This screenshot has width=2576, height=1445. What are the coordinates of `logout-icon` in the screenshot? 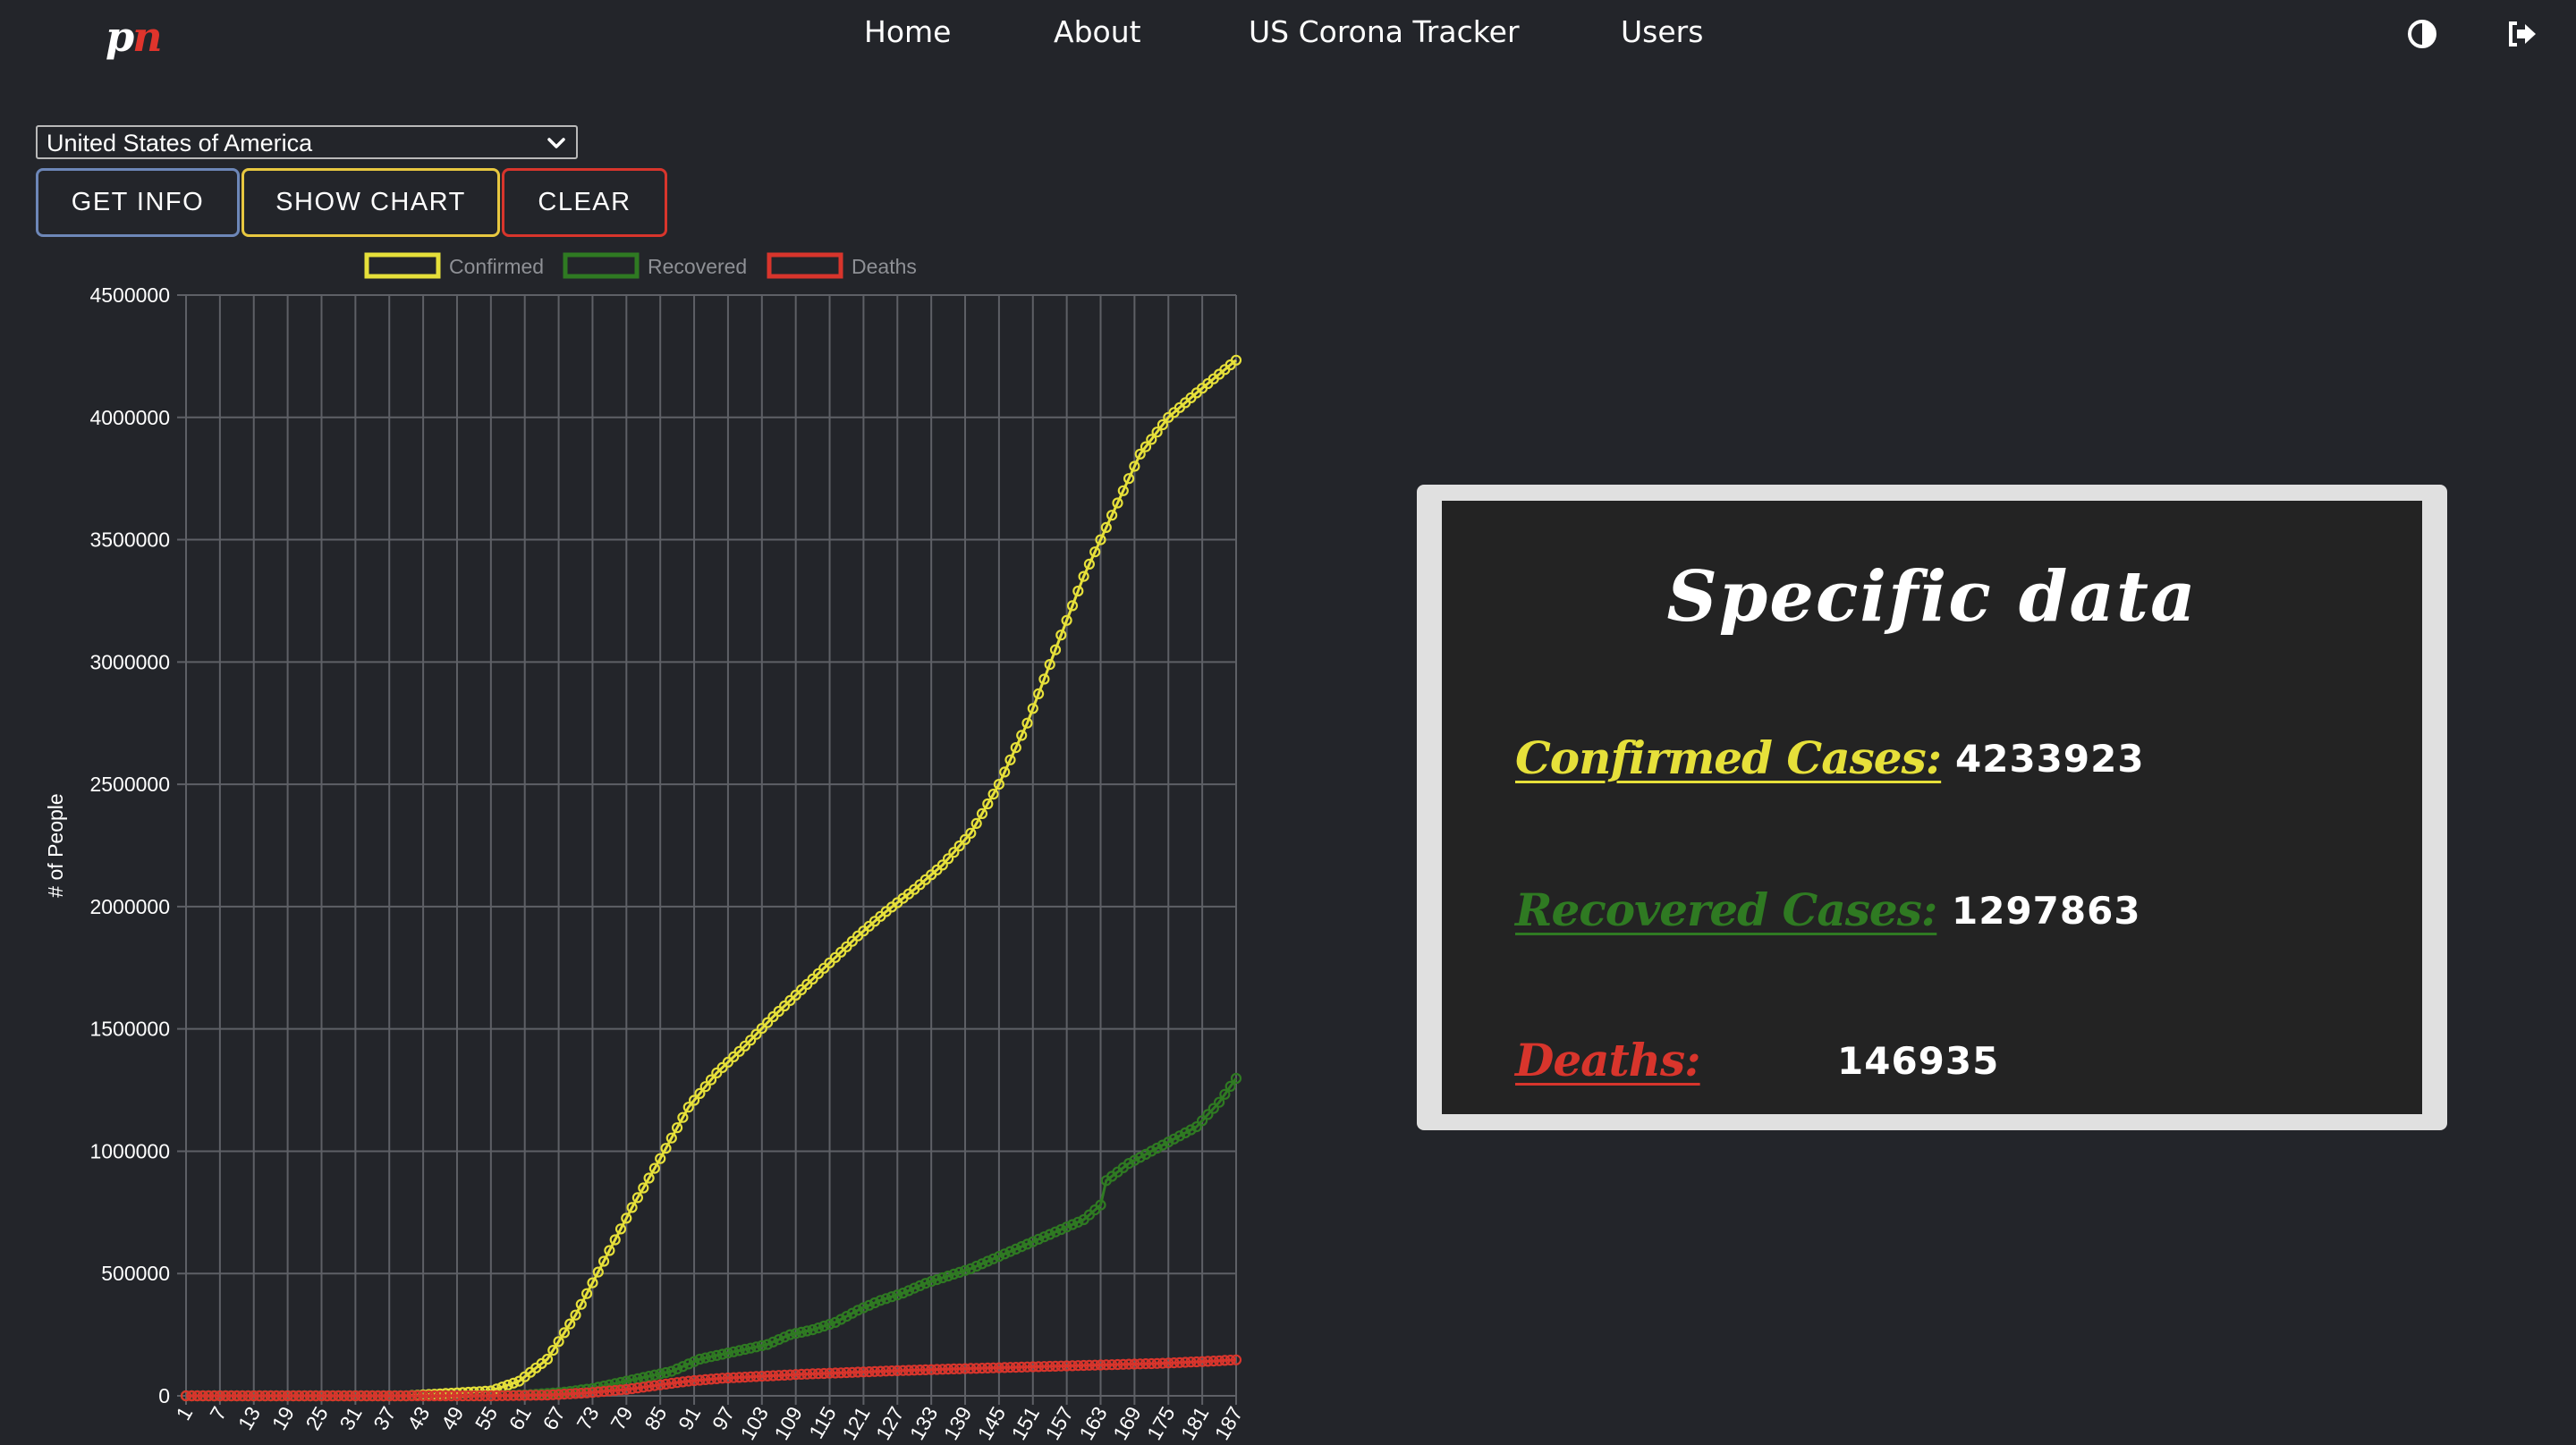 It's located at (2522, 34).